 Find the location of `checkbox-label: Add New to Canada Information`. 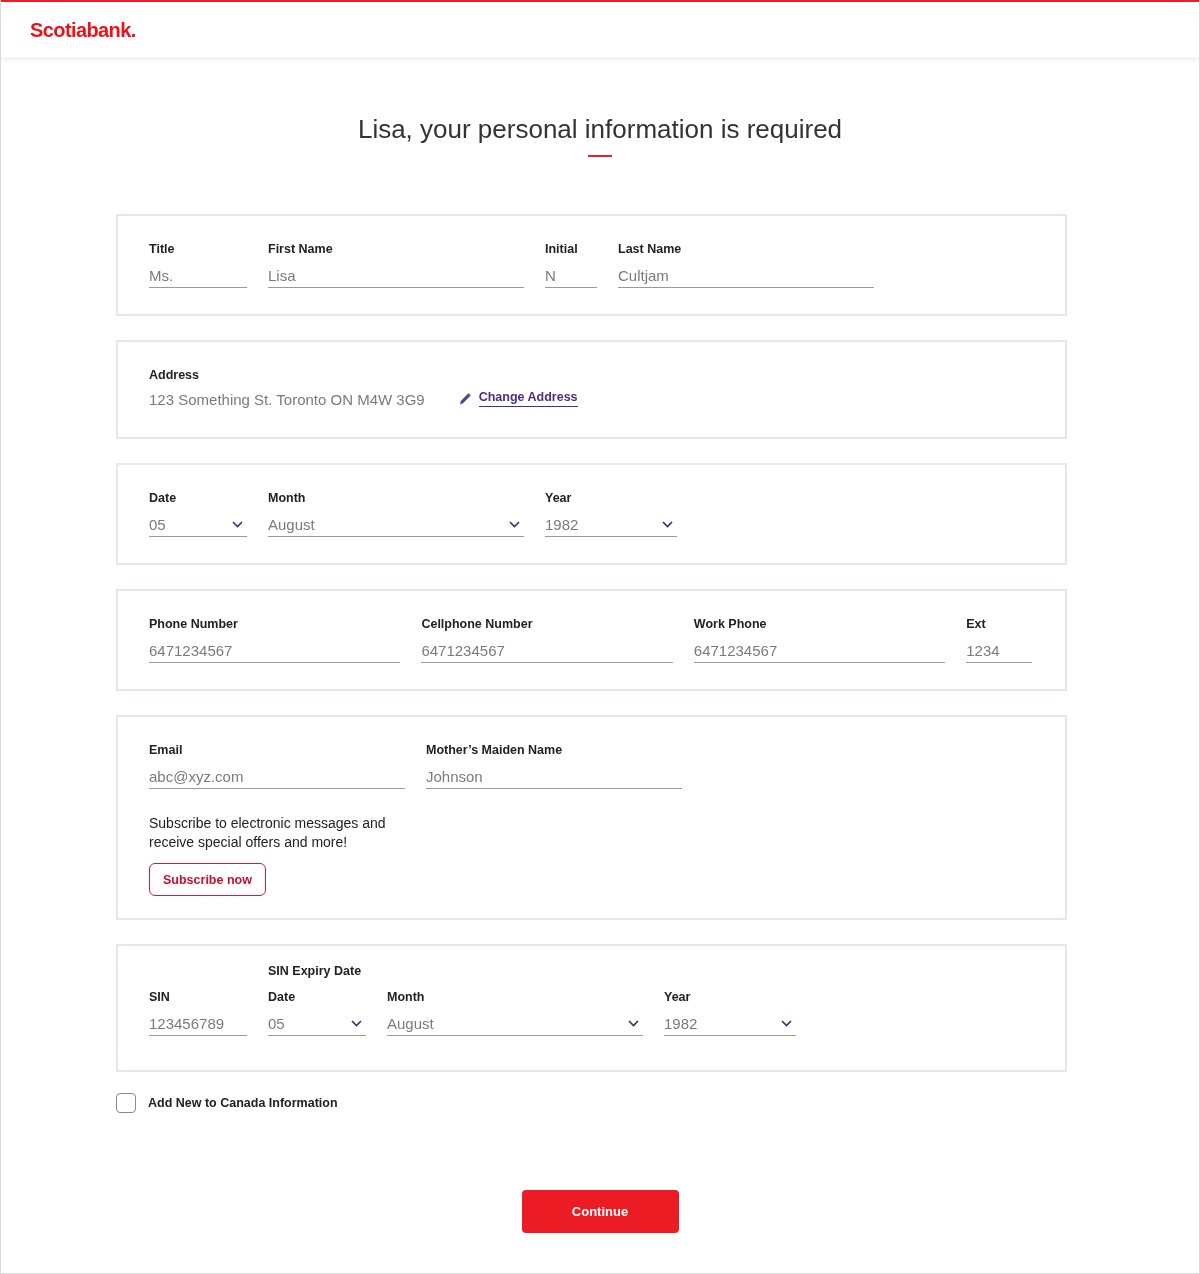

checkbox-label: Add New to Canada Information is located at coordinates (243, 1103).